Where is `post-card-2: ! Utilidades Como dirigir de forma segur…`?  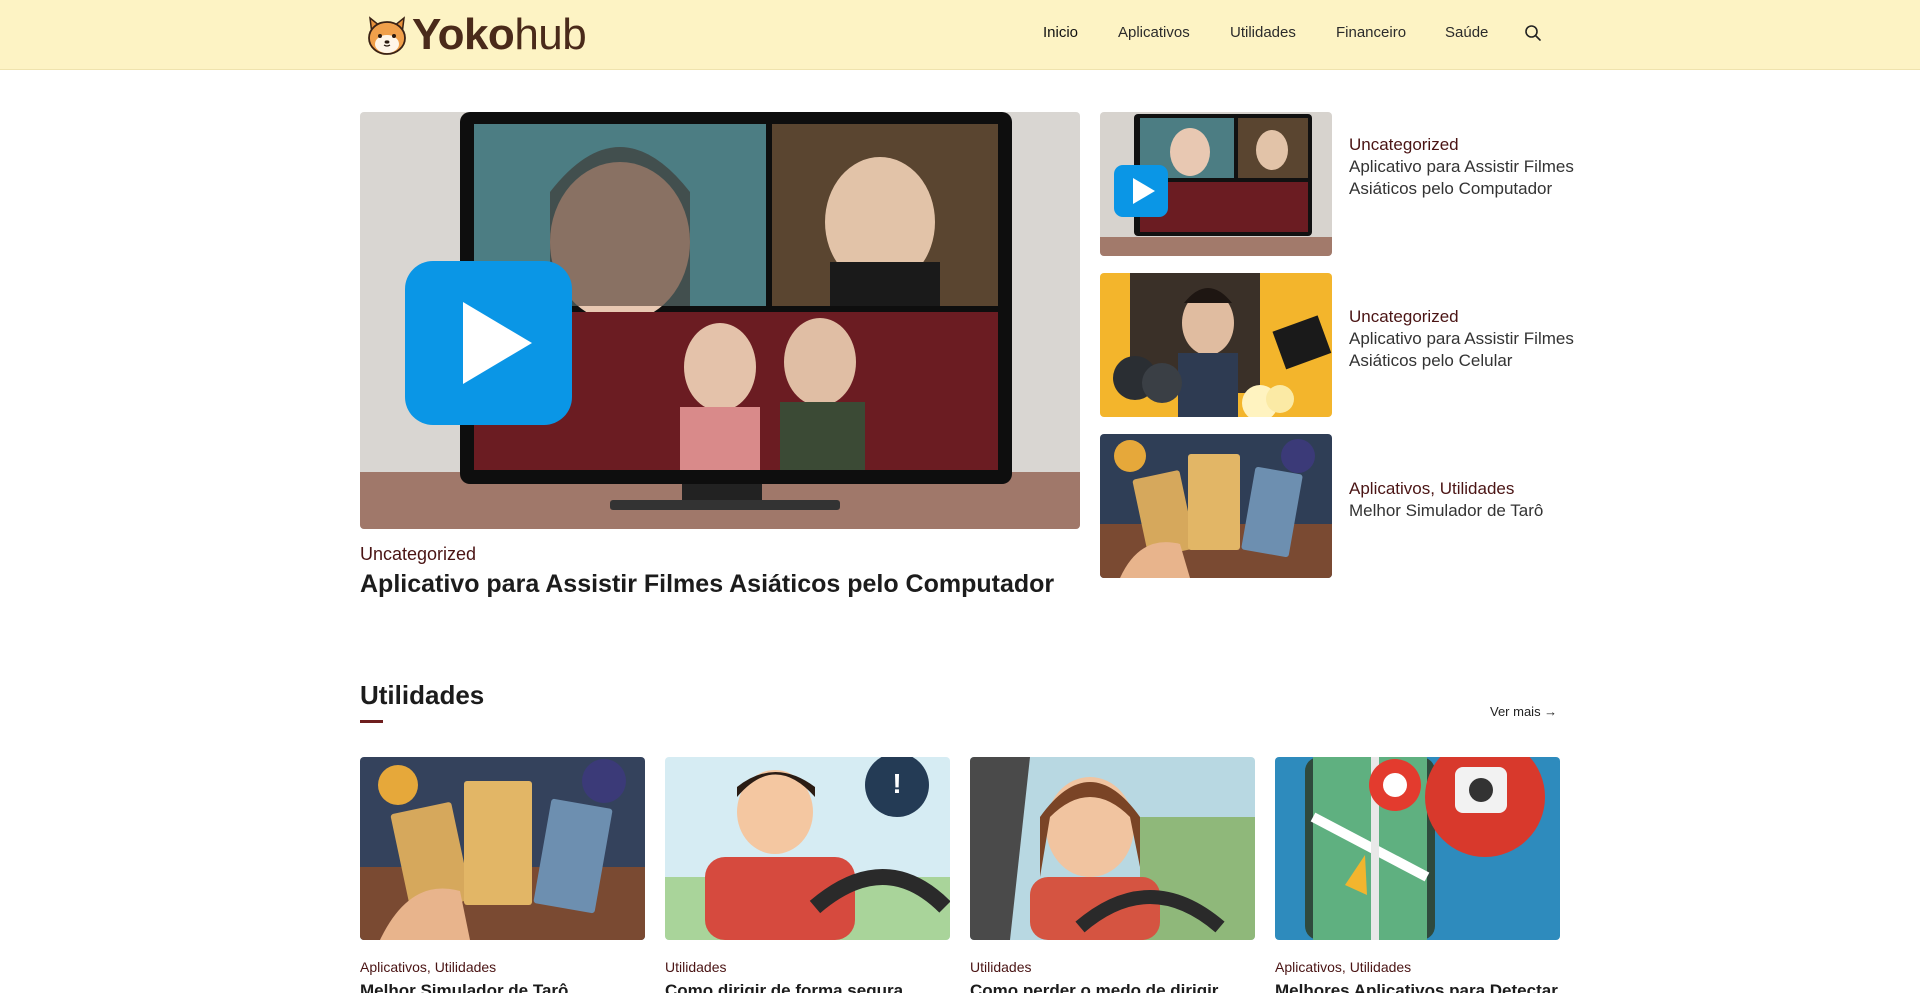
post-card-2: ! Utilidades Como dirigir de forma segur… is located at coordinates (807, 875).